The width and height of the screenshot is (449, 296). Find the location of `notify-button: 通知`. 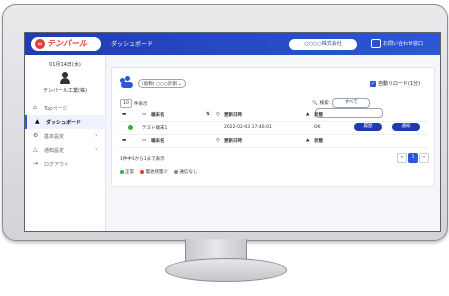

notify-button: 通知 is located at coordinates (406, 127).